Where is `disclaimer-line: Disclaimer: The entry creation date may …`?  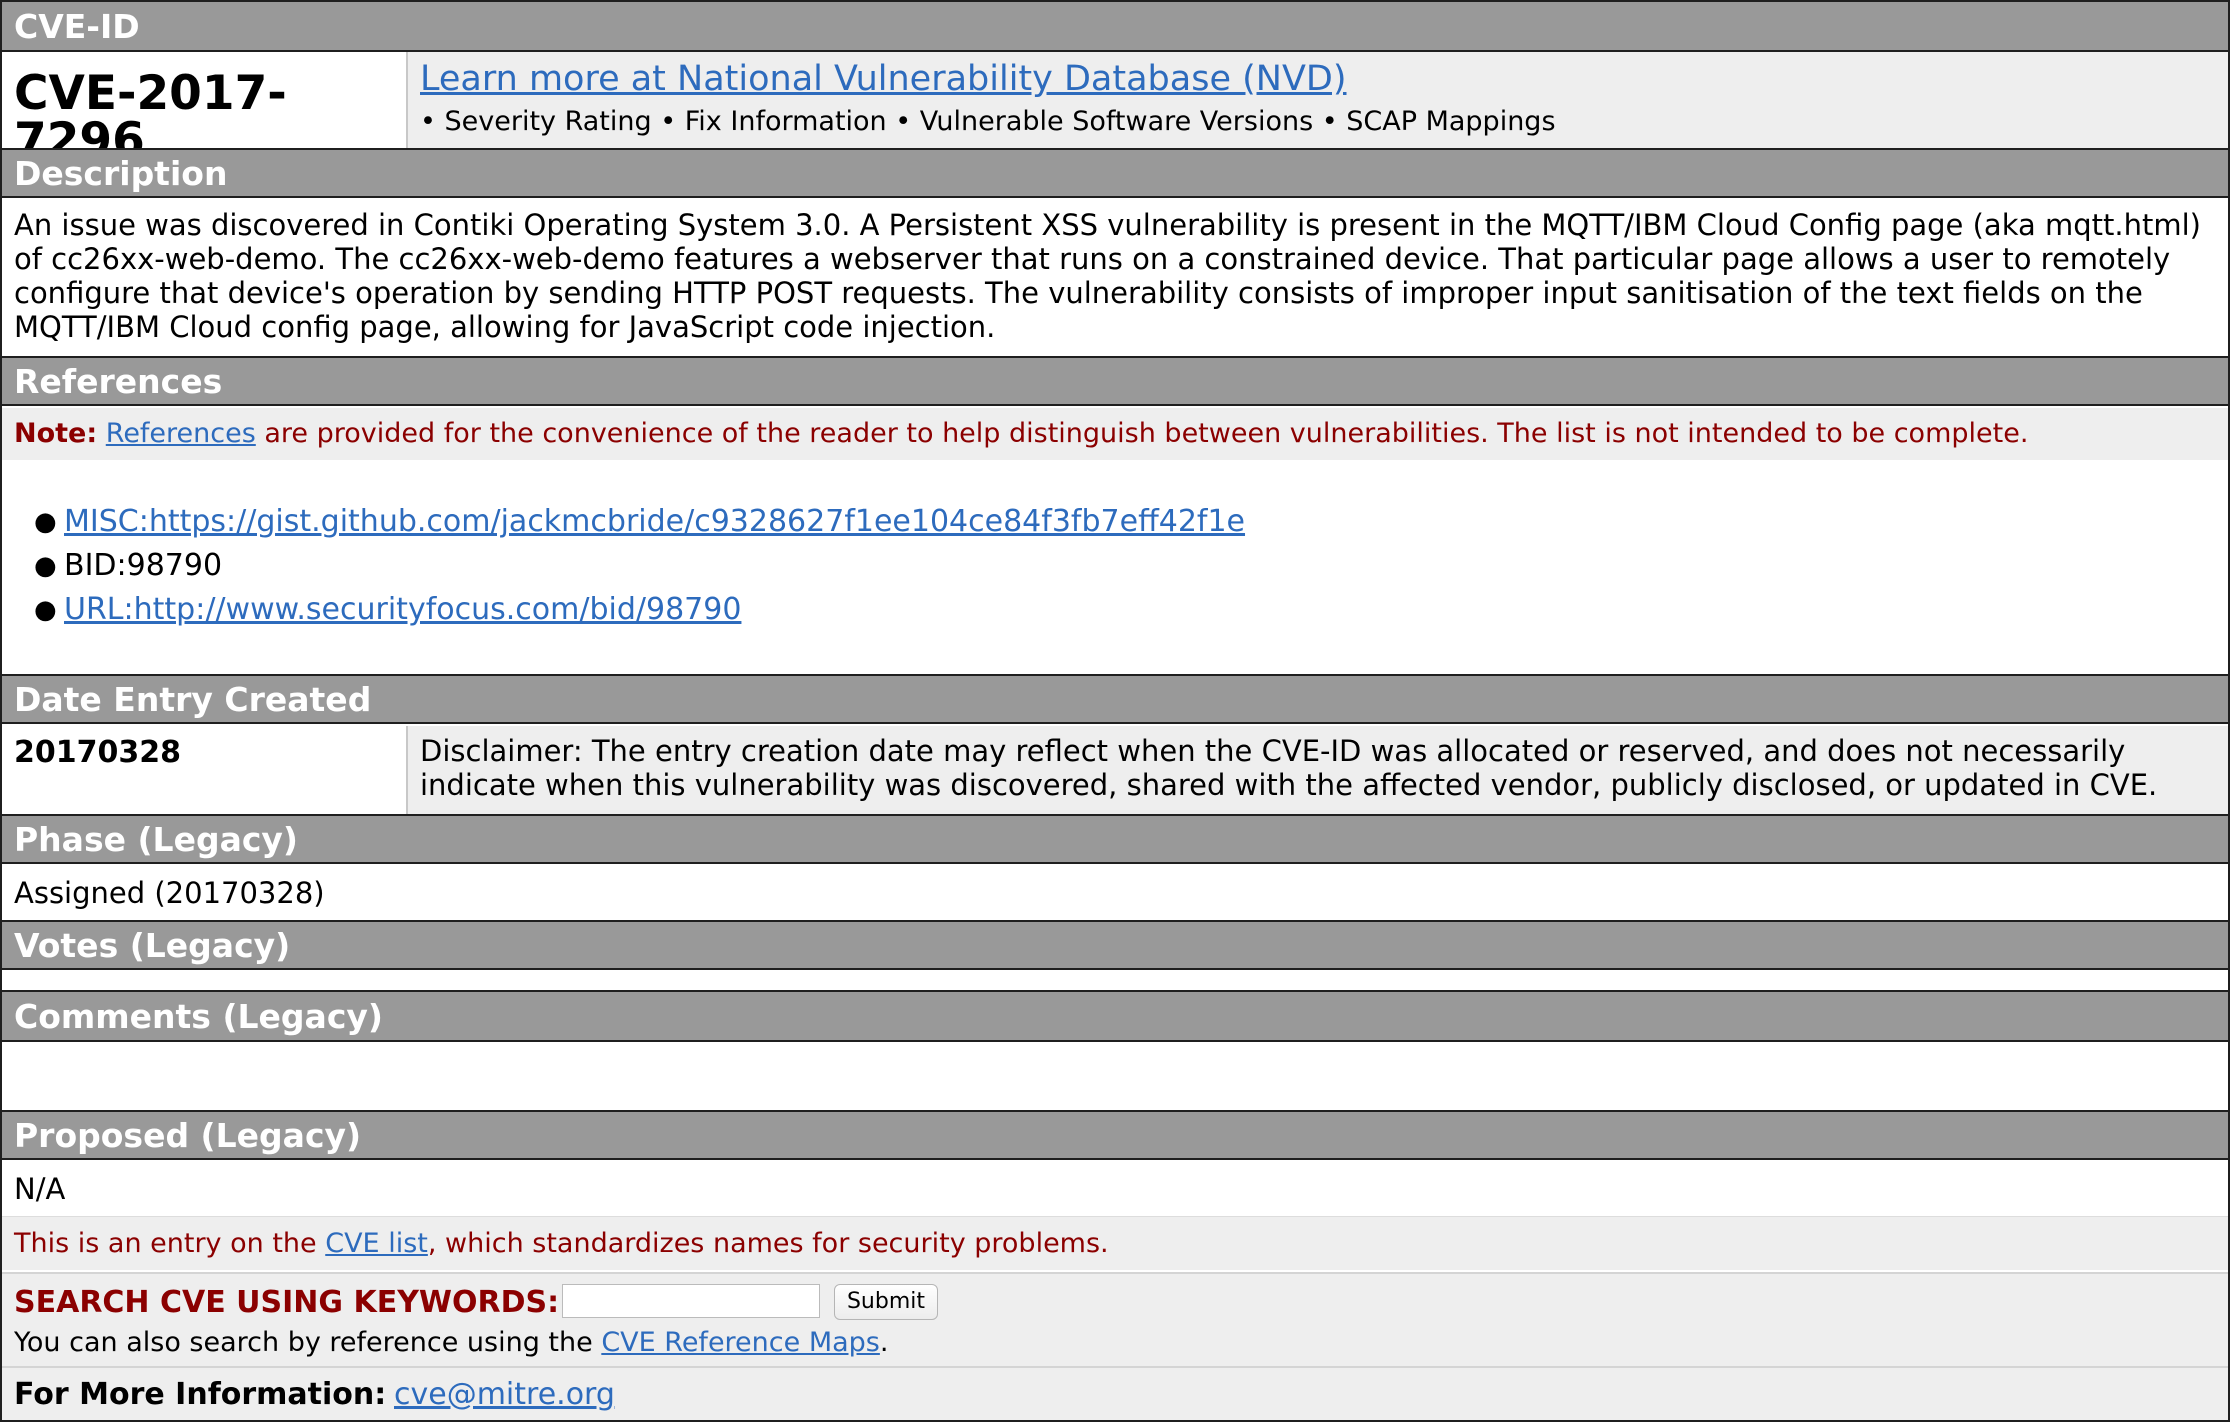
disclaimer-line: Disclaimer: The entry creation date may … is located at coordinates (1273, 751).